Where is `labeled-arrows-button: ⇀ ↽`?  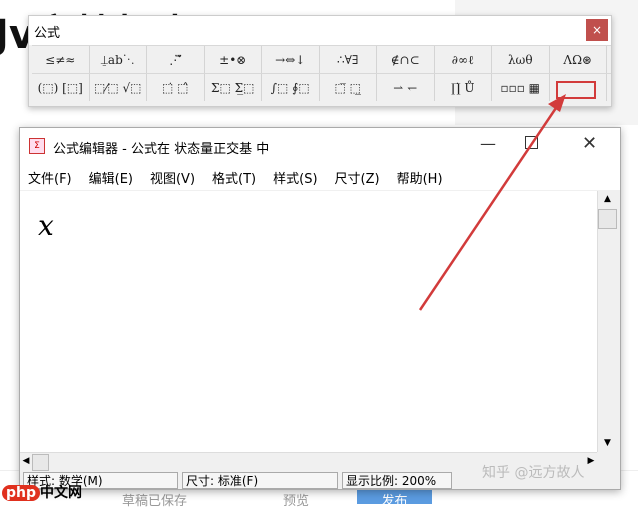
labeled-arrows-button: ⇀ ↽ is located at coordinates (406, 87).